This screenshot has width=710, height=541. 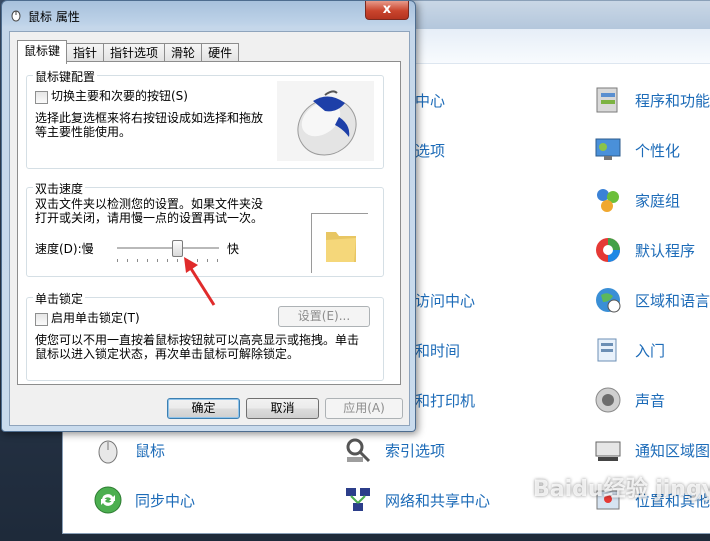 What do you see at coordinates (54, 17) in the screenshot?
I see `dialog-title: 鼠标 属性` at bounding box center [54, 17].